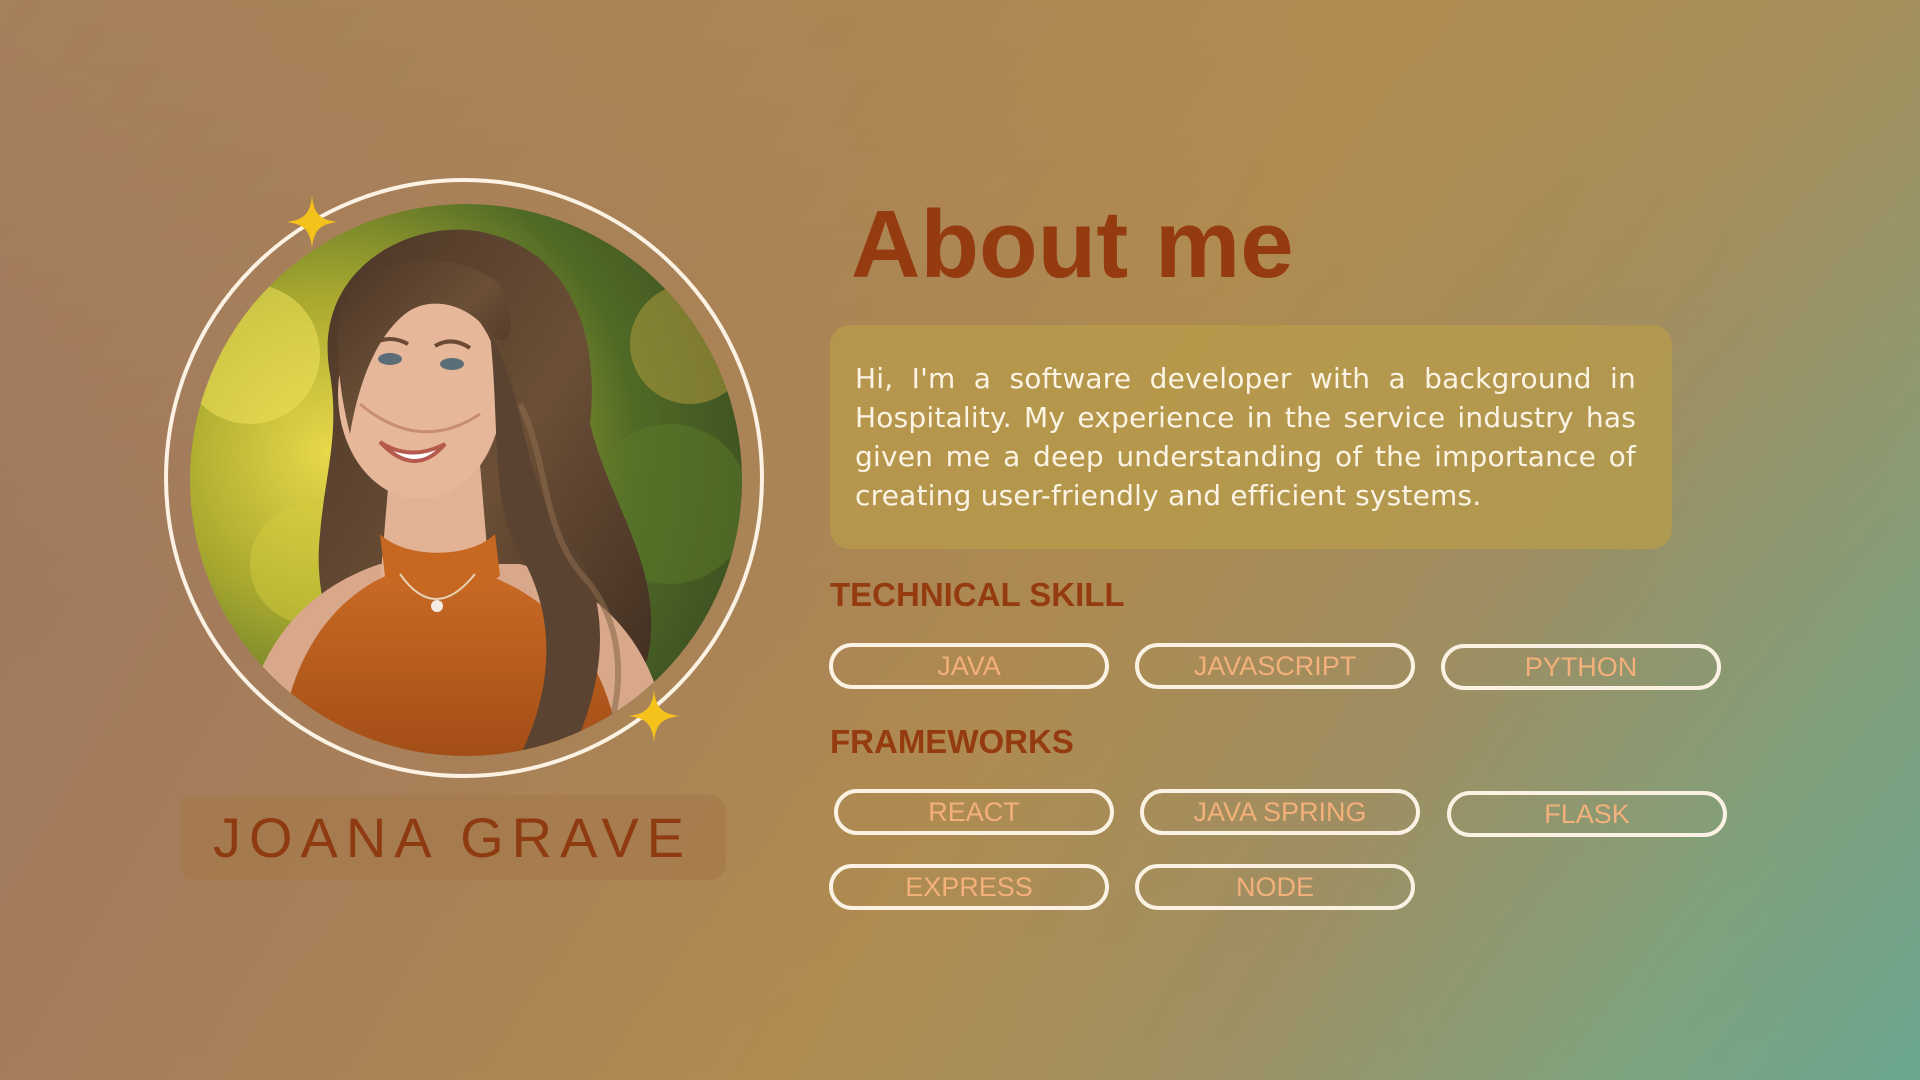 This screenshot has height=1080, width=1920. I want to click on framework-pill-node: NODE, so click(1275, 887).